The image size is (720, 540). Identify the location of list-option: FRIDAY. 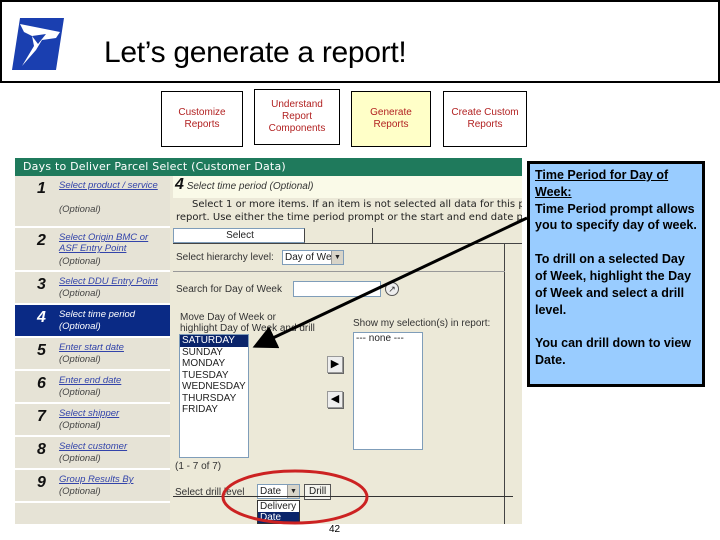
(214, 410).